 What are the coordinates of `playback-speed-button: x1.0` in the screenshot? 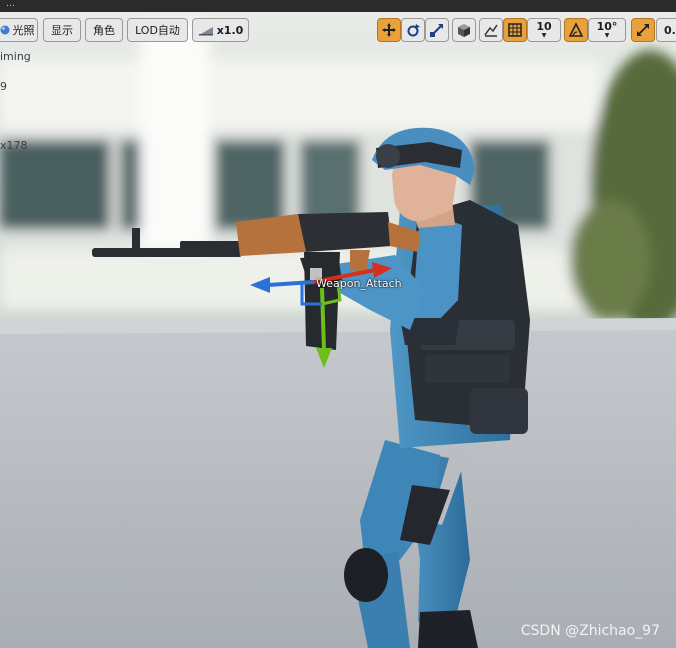 It's located at (220, 30).